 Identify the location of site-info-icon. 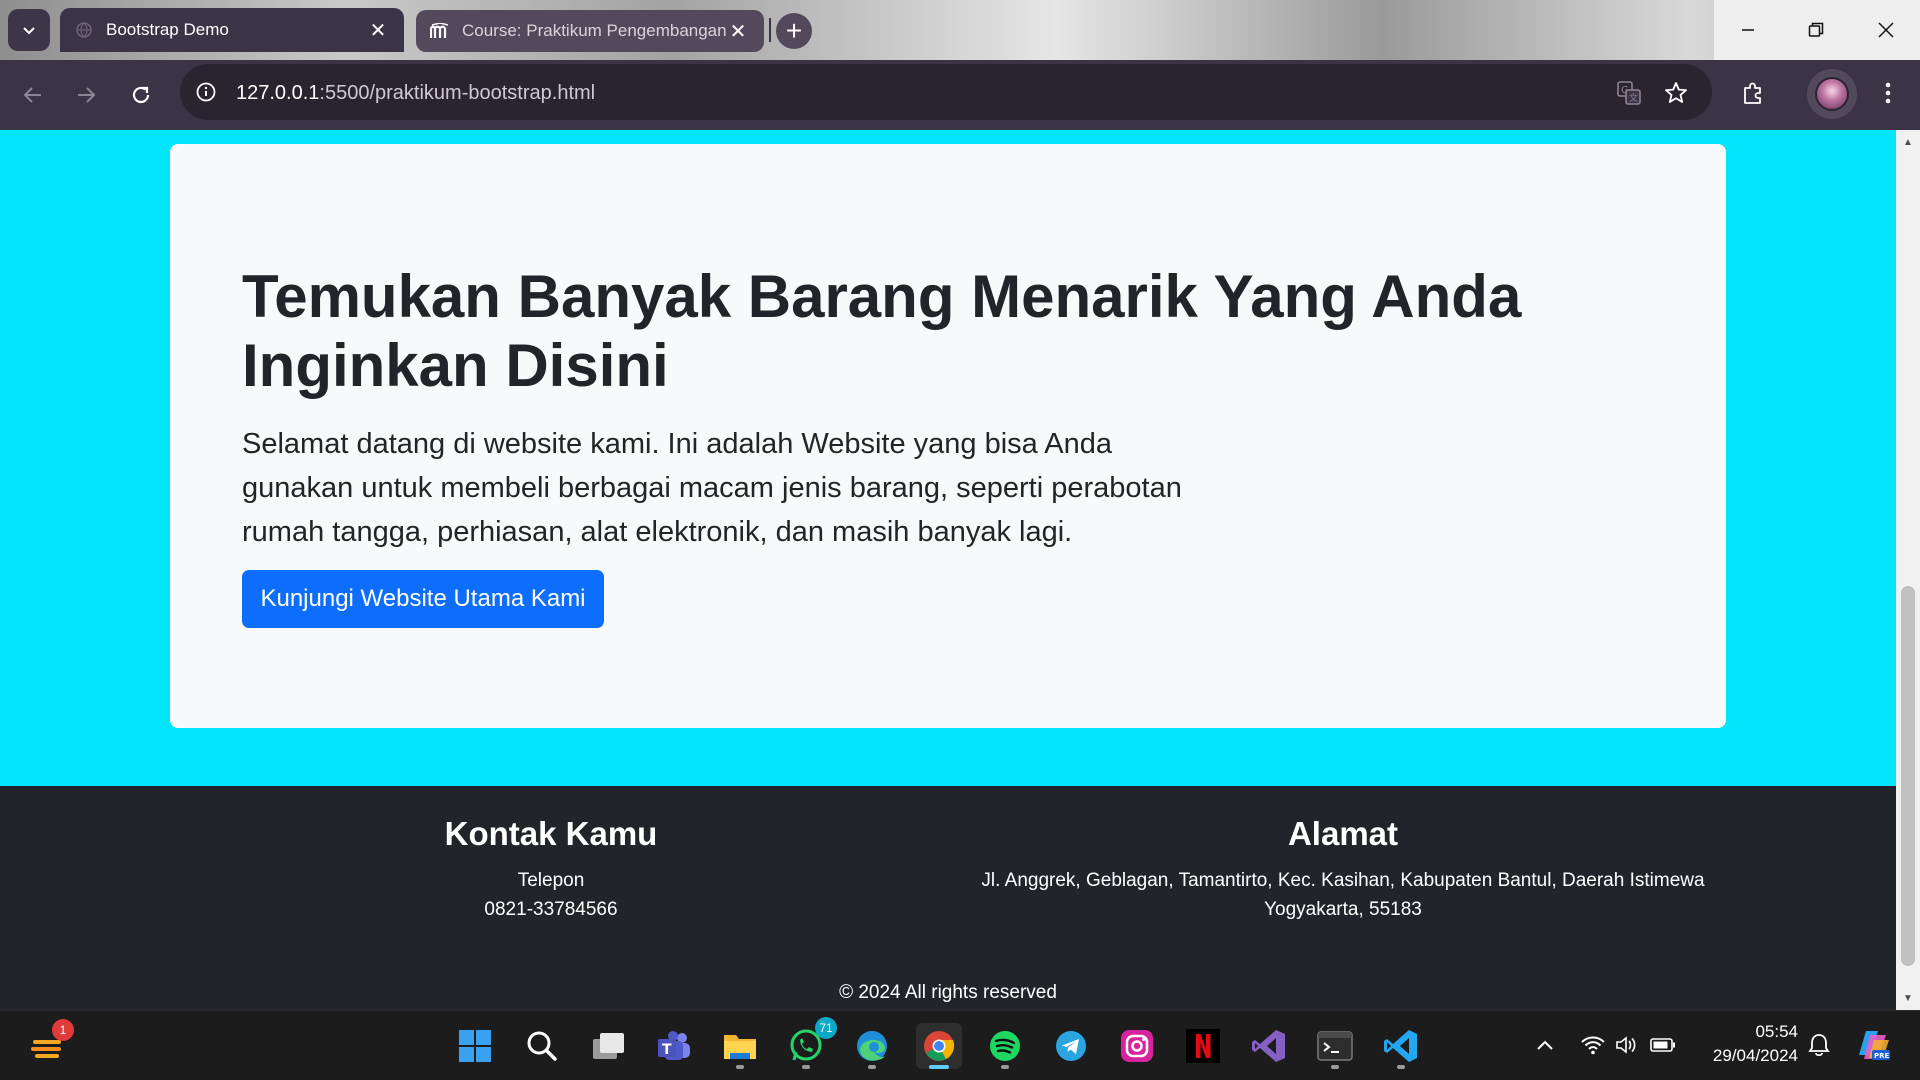
(206, 92).